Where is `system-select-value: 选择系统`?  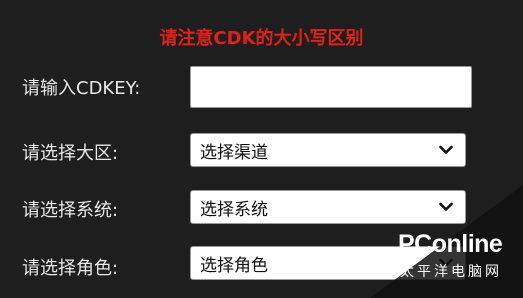
system-select-value: 选择系统 is located at coordinates (234, 209).